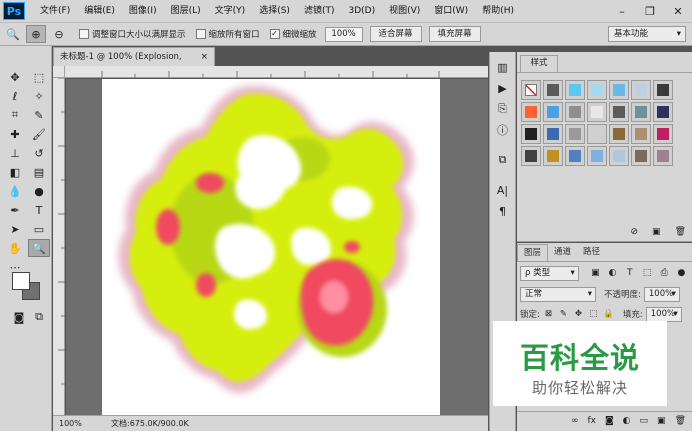 Image resolution: width=692 pixels, height=431 pixels. Describe the element at coordinates (656, 232) in the screenshot. I see `new-style-icon: ▣` at that location.